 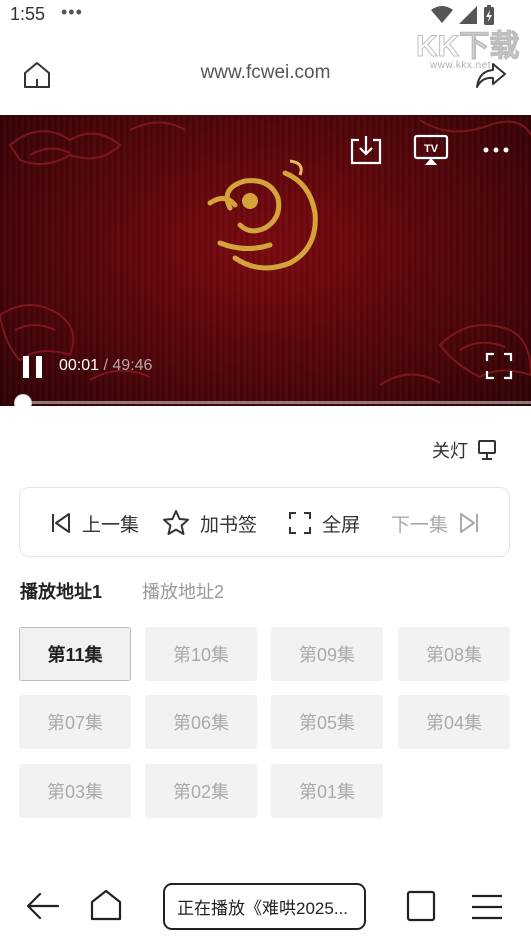 I want to click on episode-button-11: 第11集, so click(x=75, y=654).